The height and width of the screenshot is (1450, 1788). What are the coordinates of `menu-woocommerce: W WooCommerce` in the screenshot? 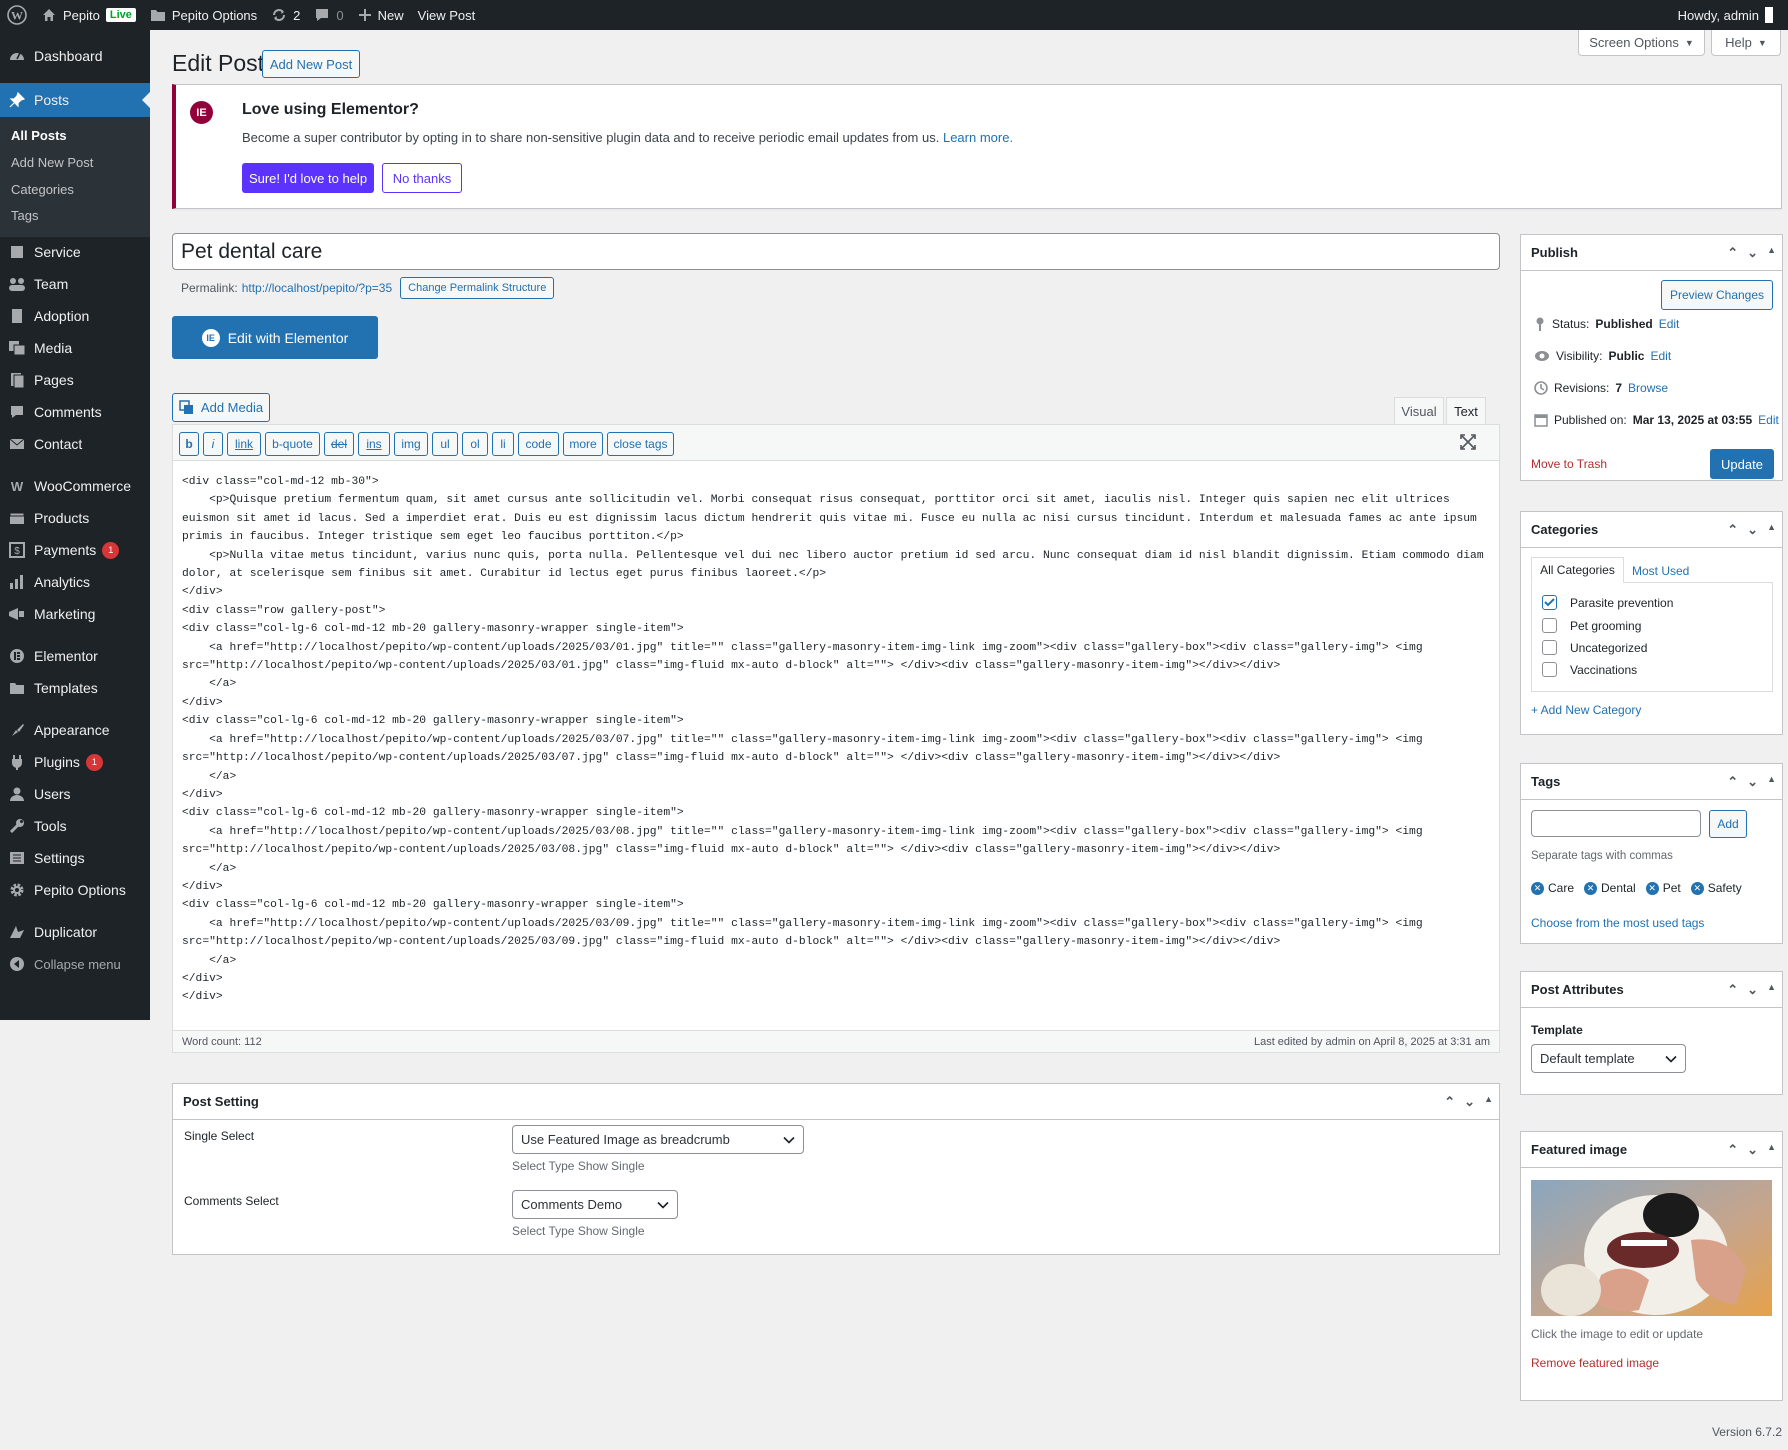 It's located at (75, 486).